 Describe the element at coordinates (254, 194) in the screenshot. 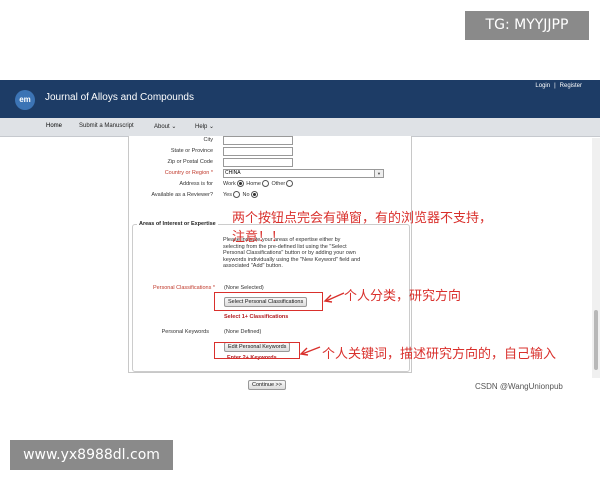

I see `radio-no` at that location.